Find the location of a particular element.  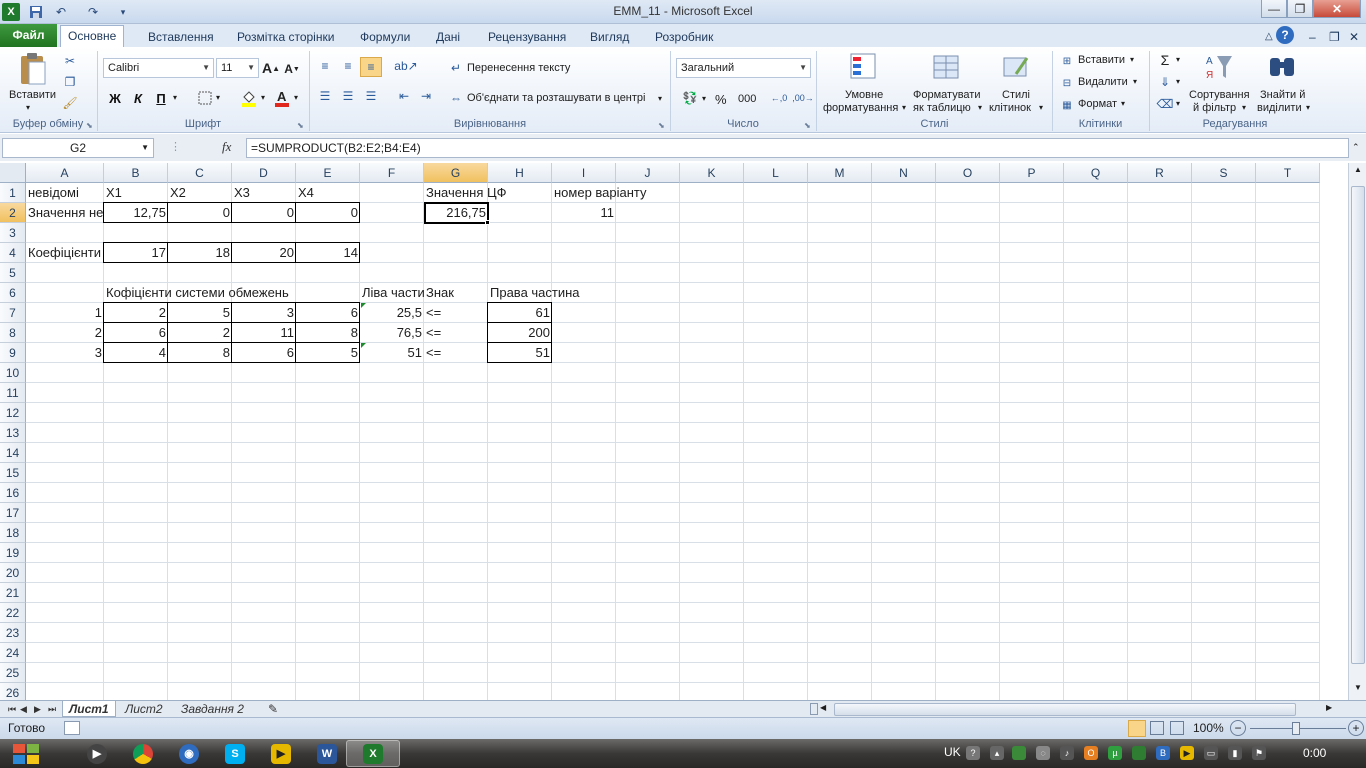

page-layout-view-icon is located at coordinates (1157, 728).